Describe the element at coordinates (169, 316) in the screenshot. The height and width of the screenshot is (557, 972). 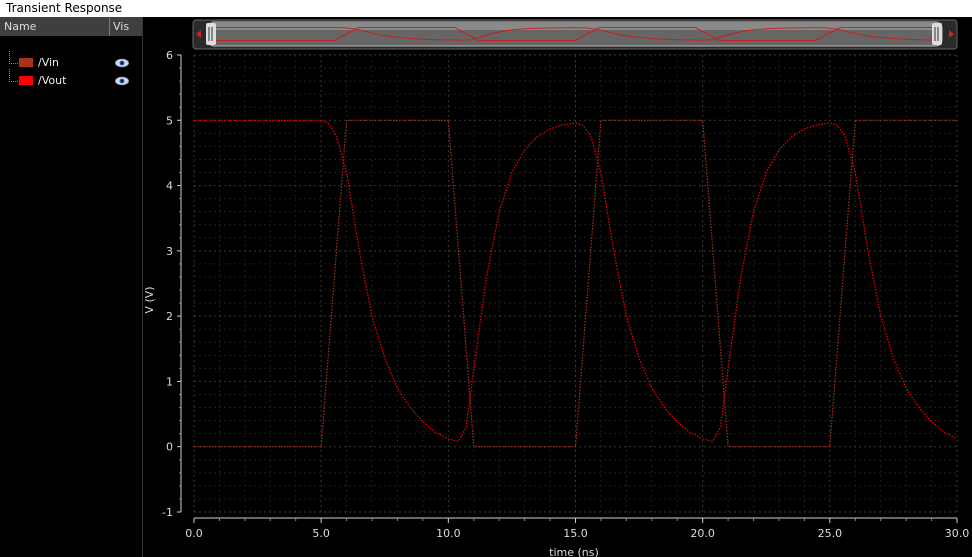
I see `y-tick-label: 2` at that location.